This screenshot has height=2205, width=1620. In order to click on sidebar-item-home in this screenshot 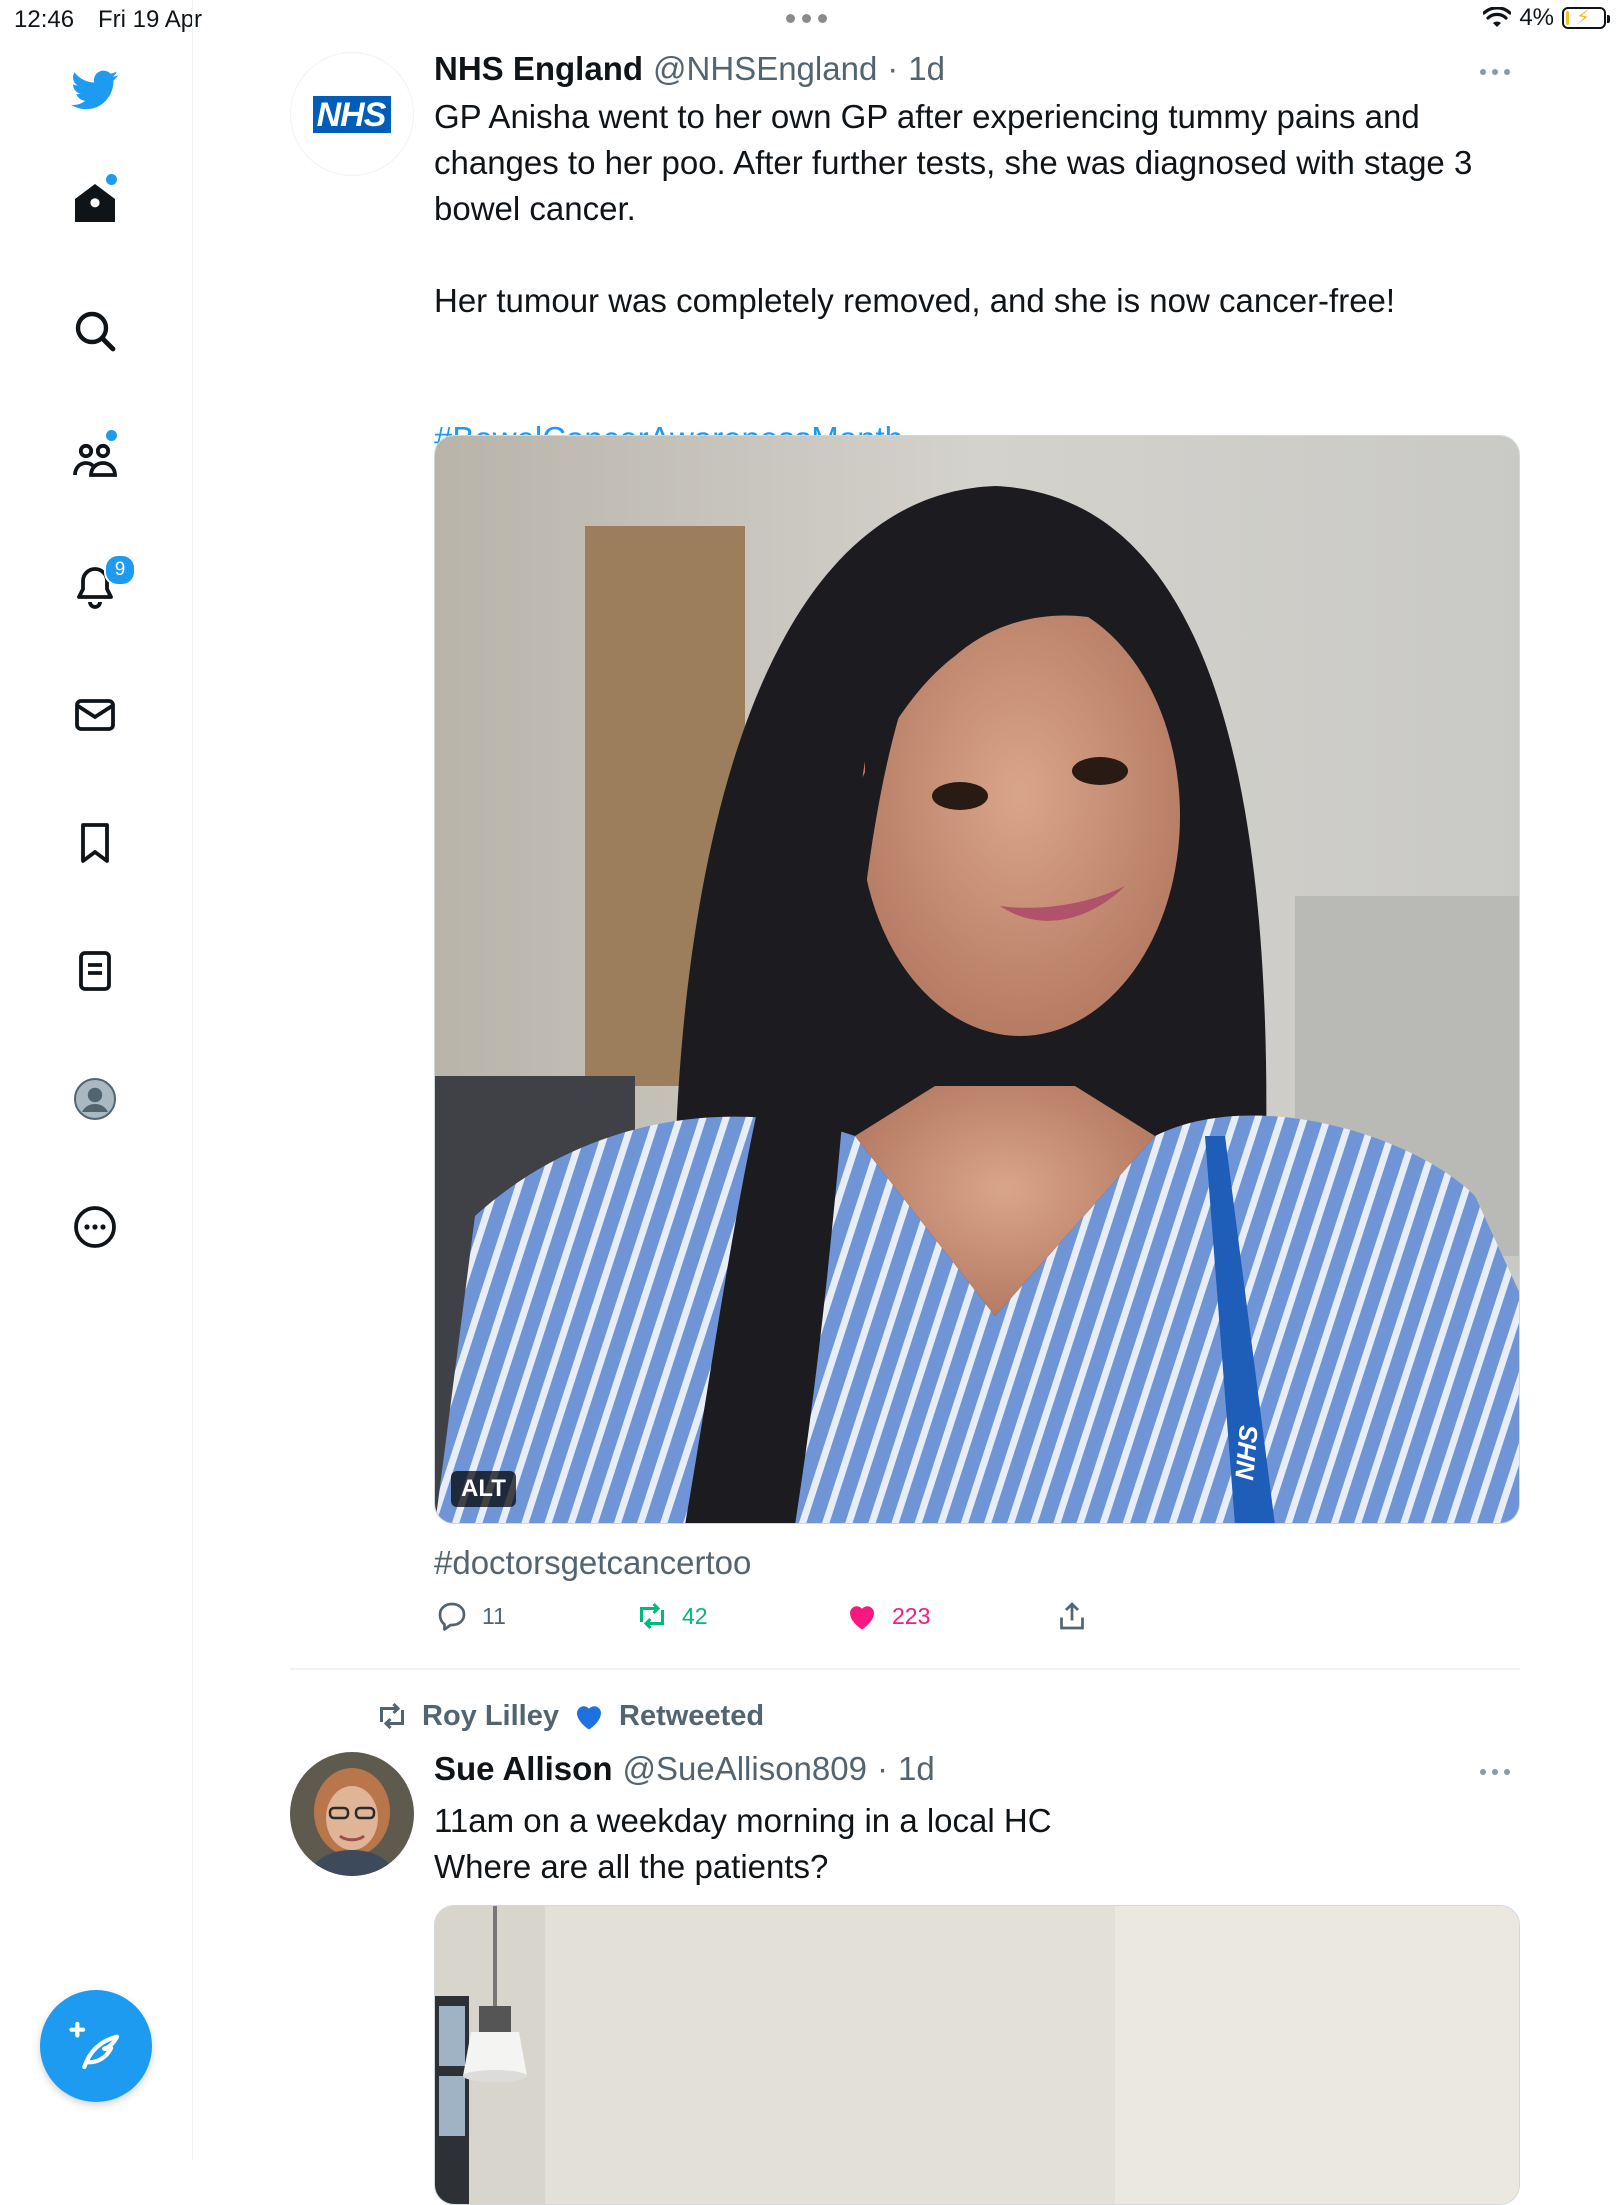, I will do `click(95, 203)`.